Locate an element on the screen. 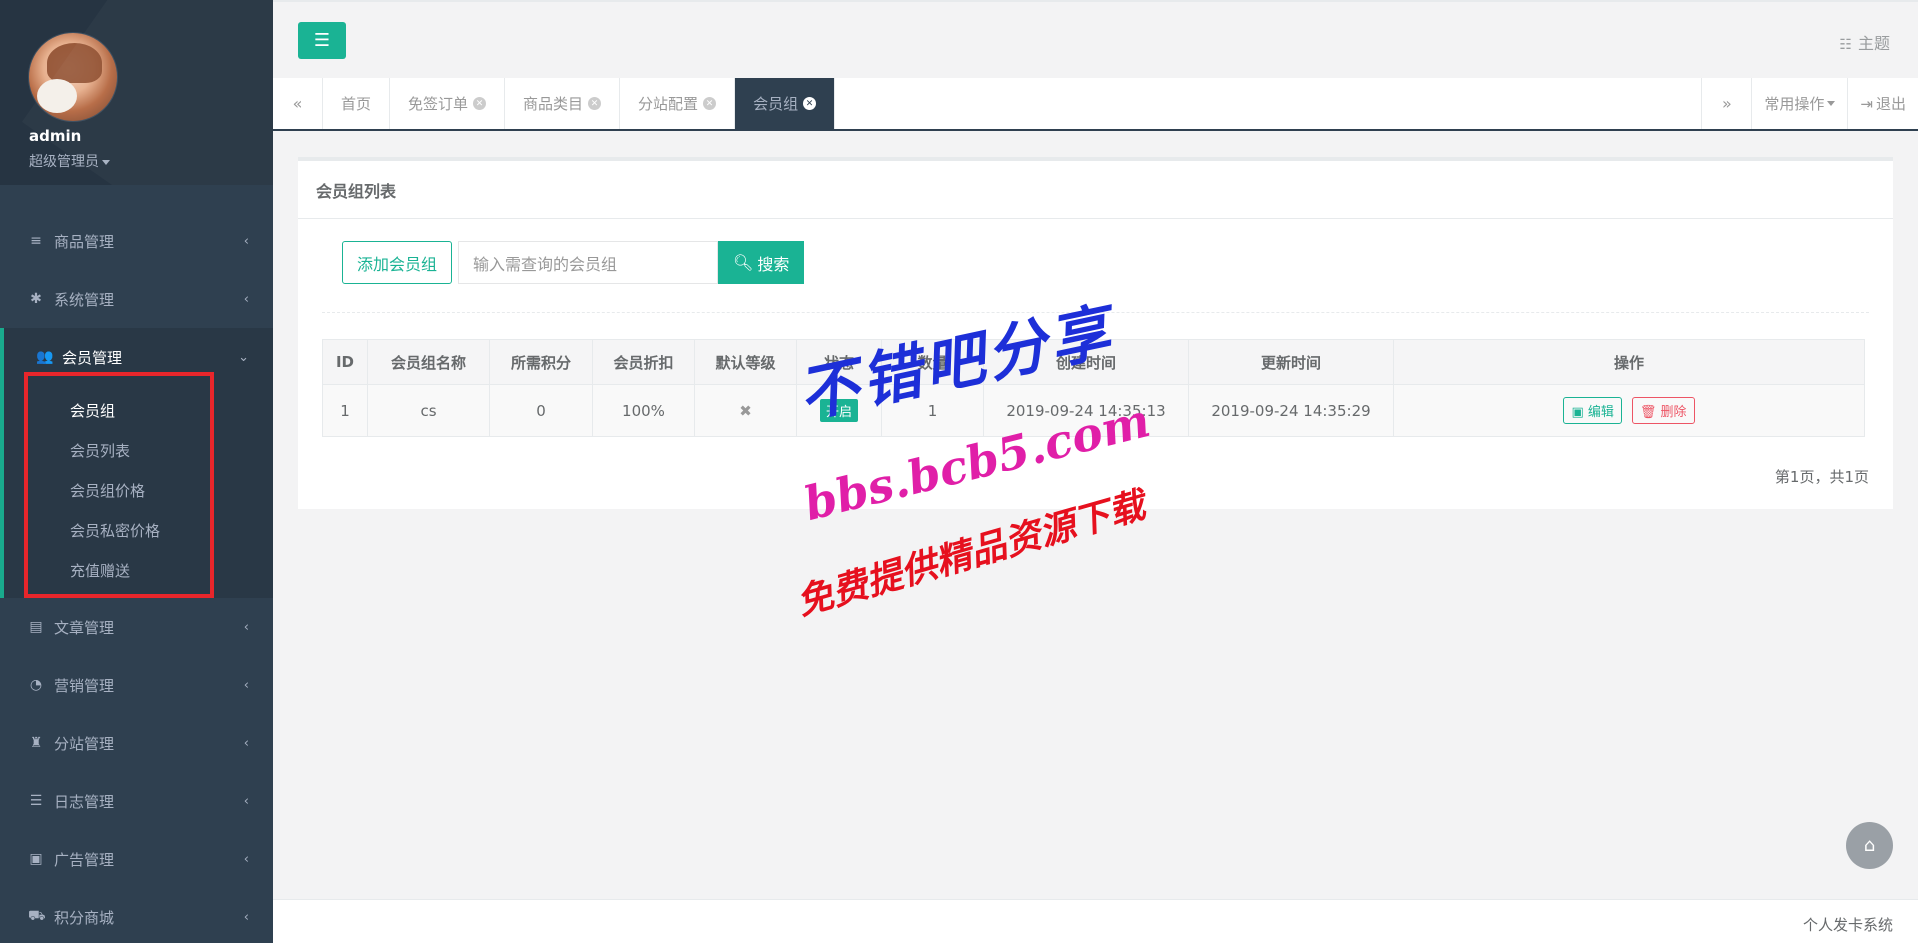 The height and width of the screenshot is (943, 1918). profile-area: admin 超级管理员 is located at coordinates (136, 92).